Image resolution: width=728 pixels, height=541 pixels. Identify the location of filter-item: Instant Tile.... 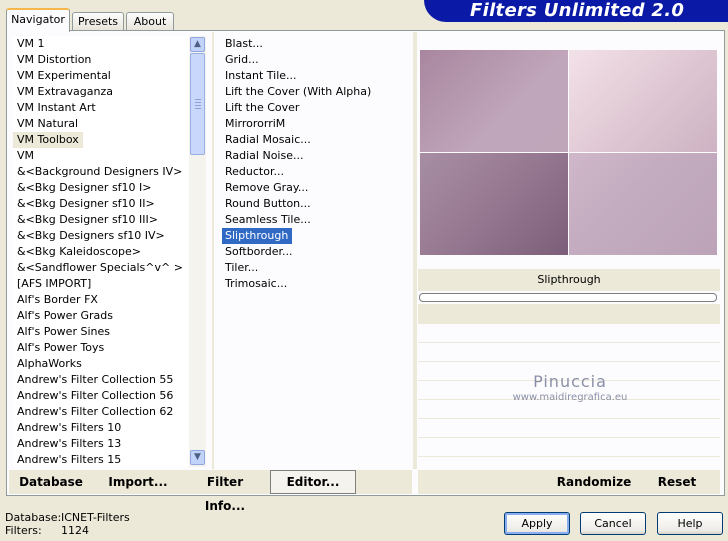
(317, 76).